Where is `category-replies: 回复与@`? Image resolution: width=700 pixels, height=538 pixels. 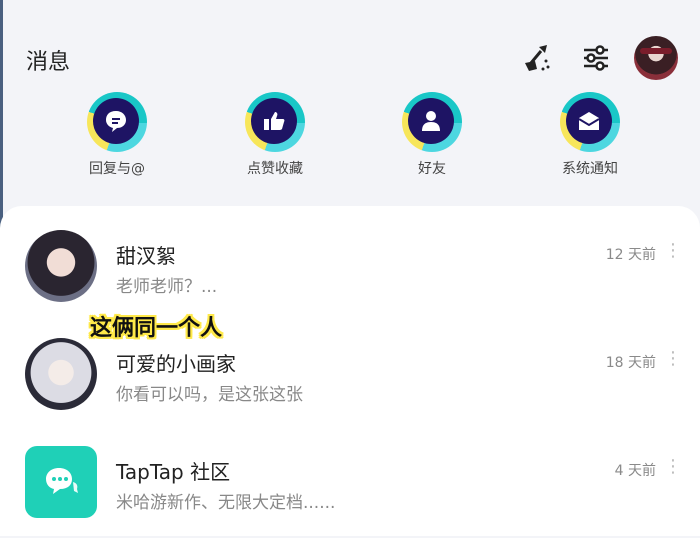 category-replies: 回复与@ is located at coordinates (117, 135).